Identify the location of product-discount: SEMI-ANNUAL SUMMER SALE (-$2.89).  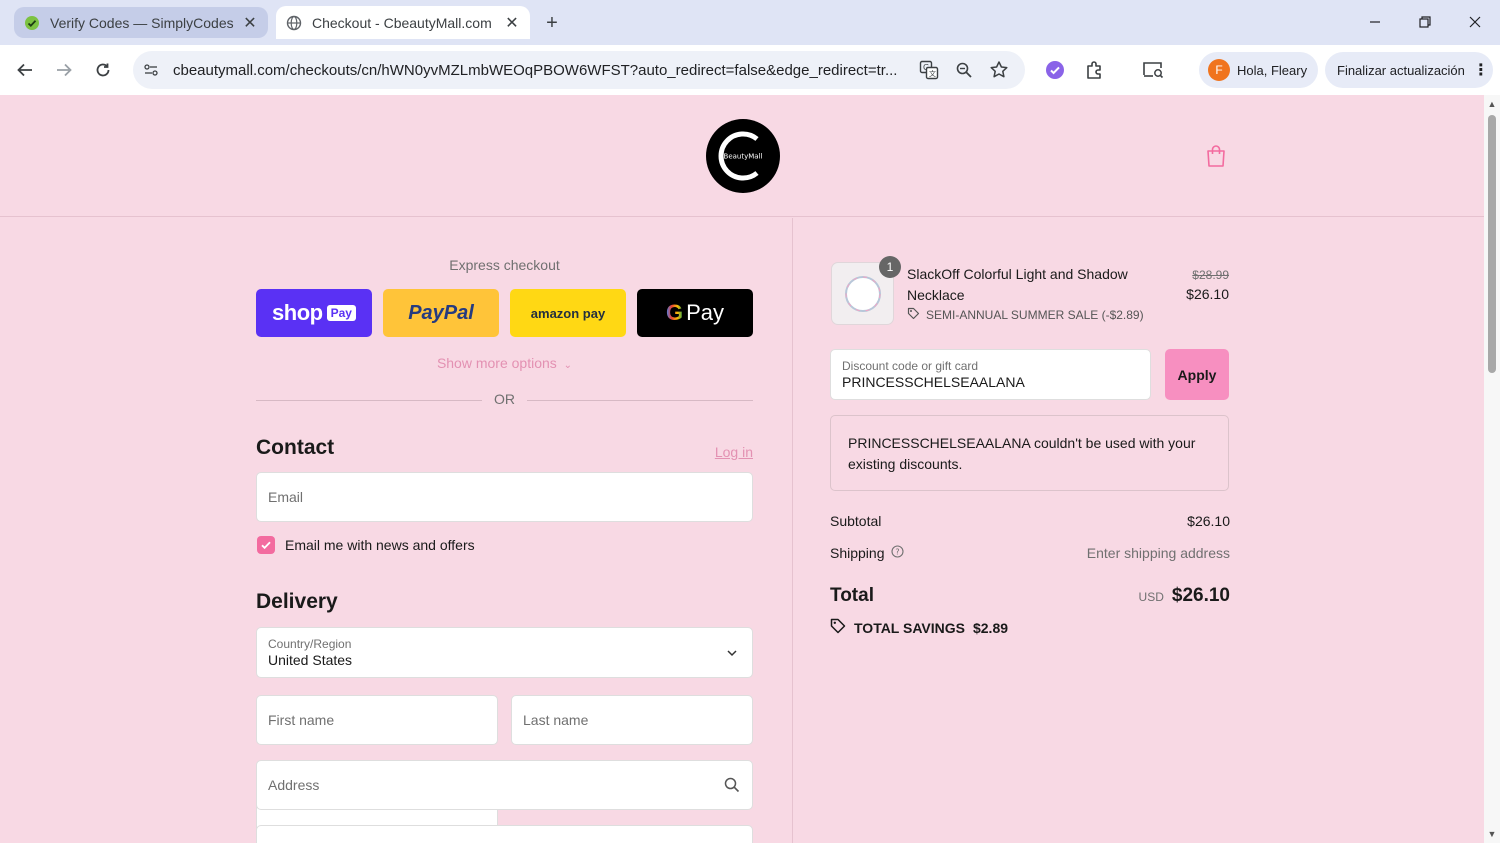
(1025, 315).